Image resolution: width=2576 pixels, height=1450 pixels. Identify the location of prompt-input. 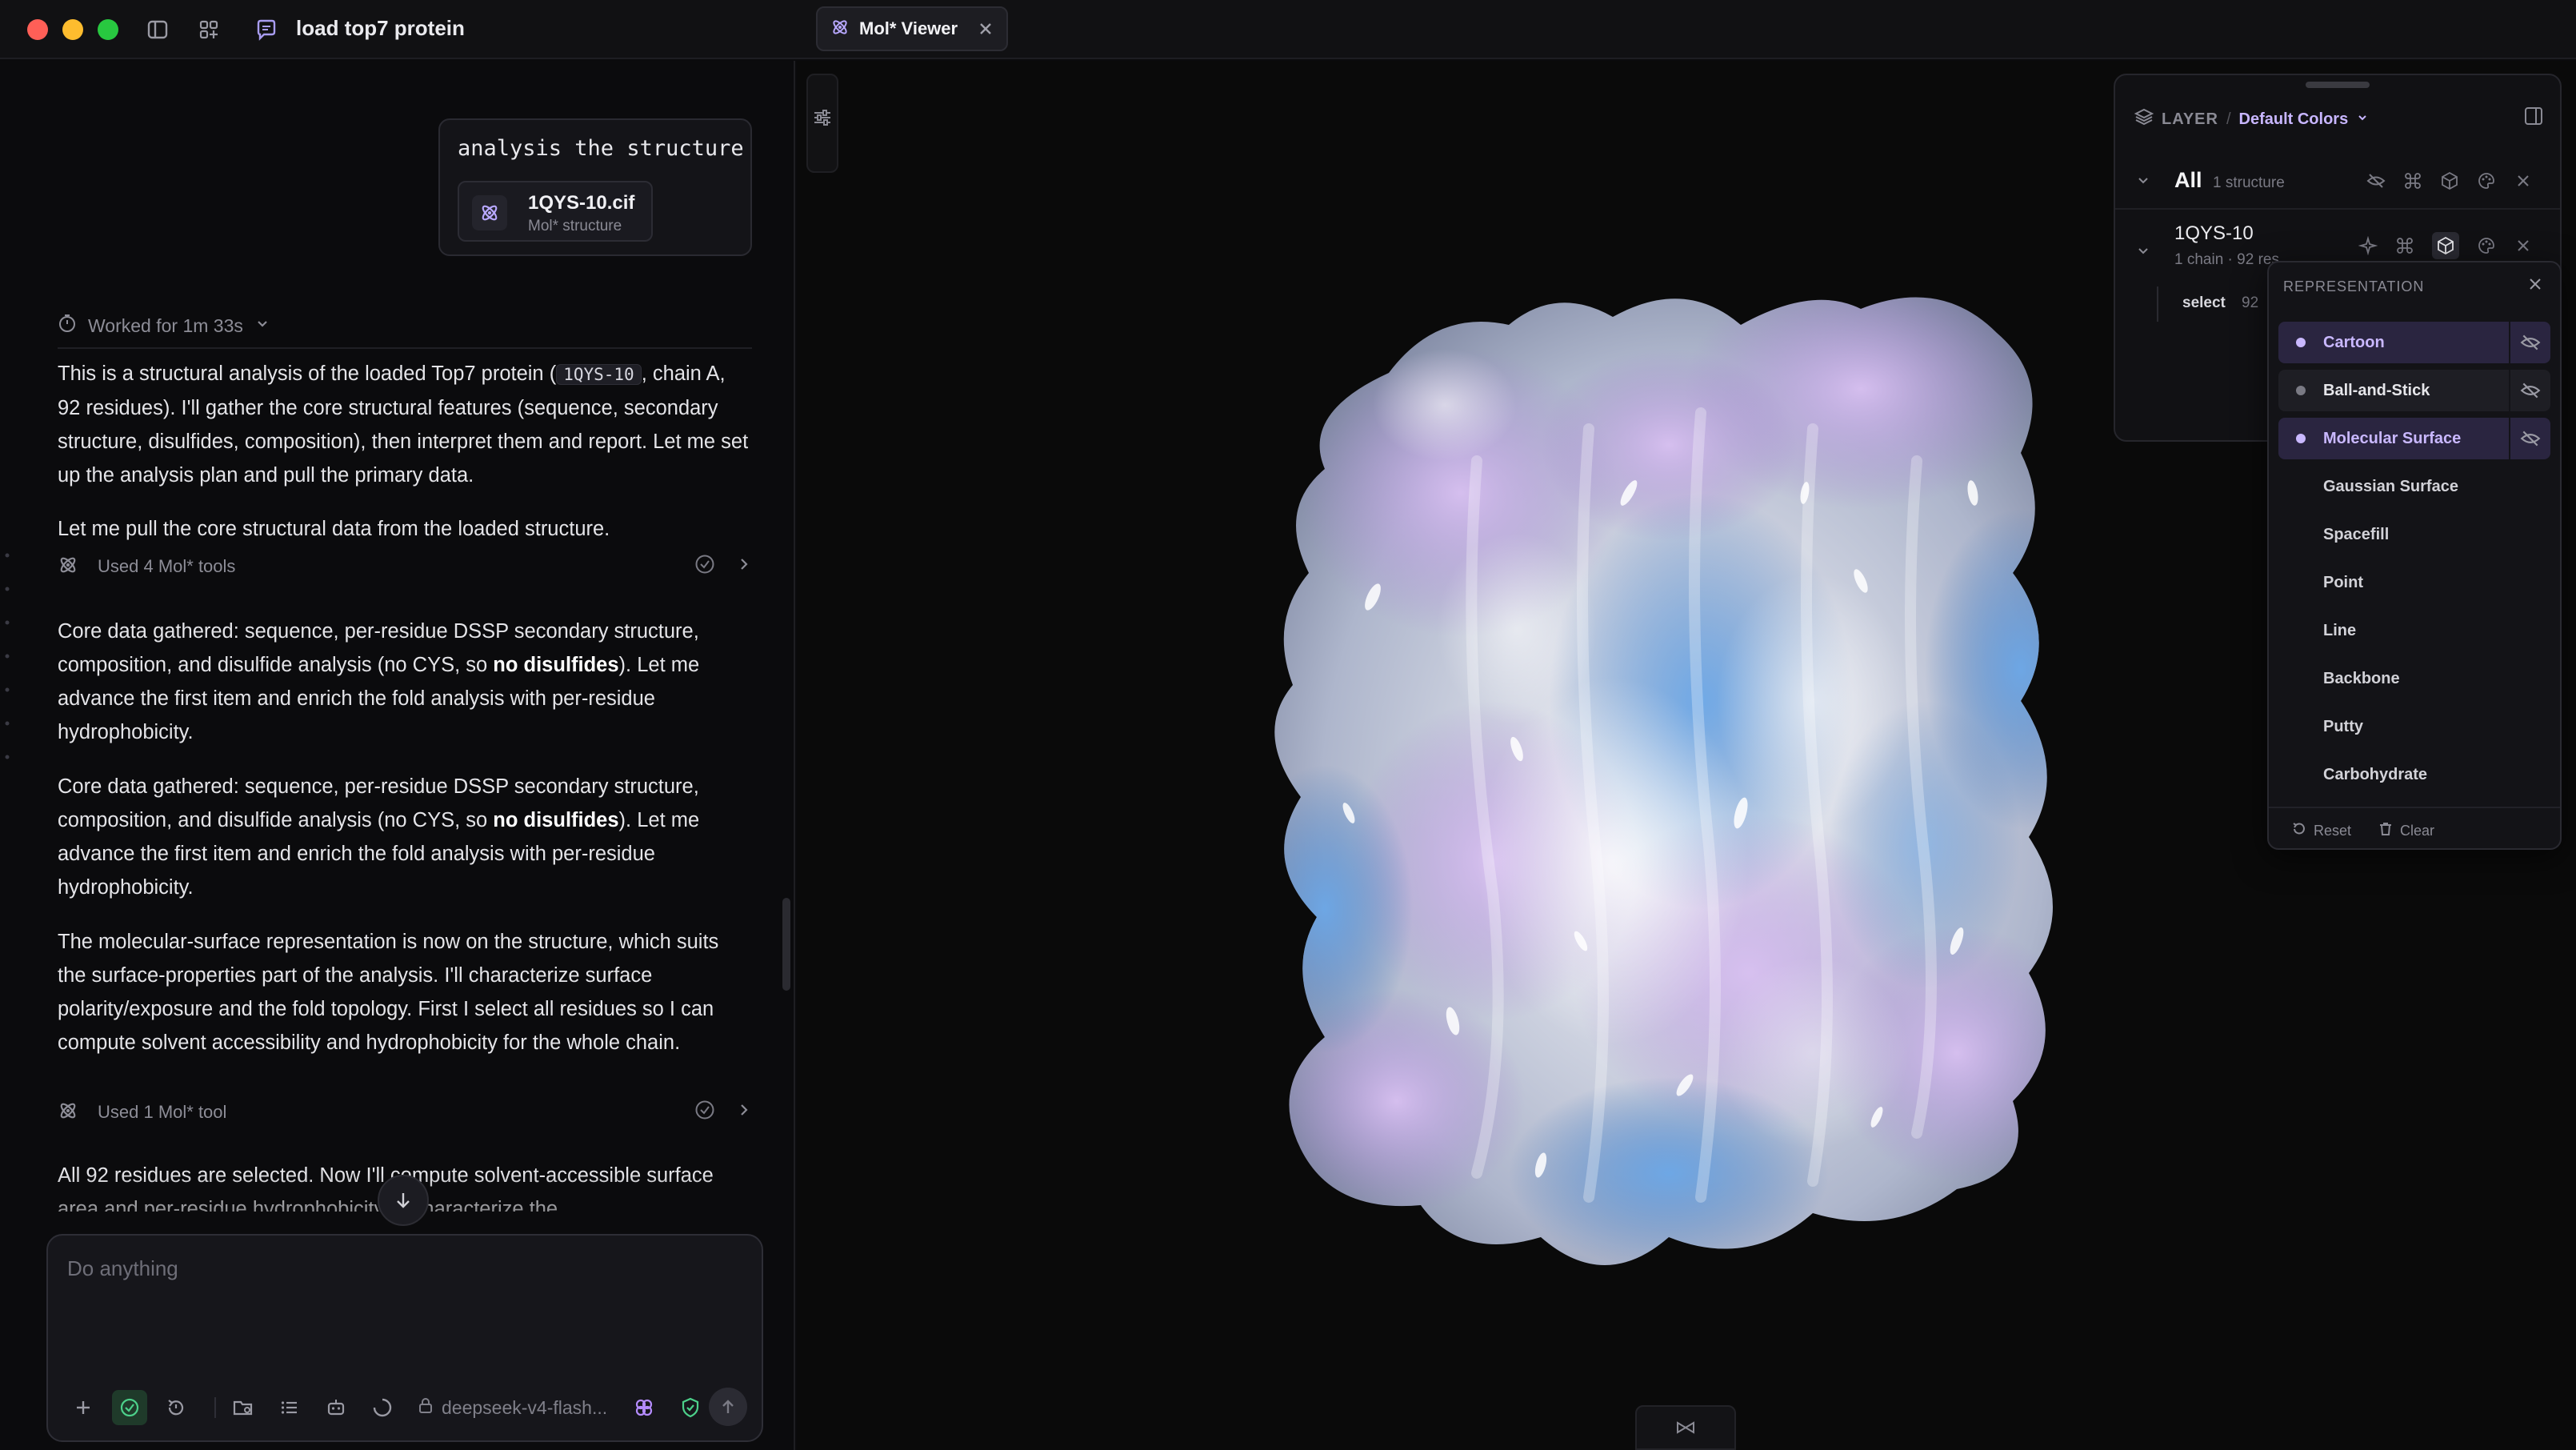
(403, 1268).